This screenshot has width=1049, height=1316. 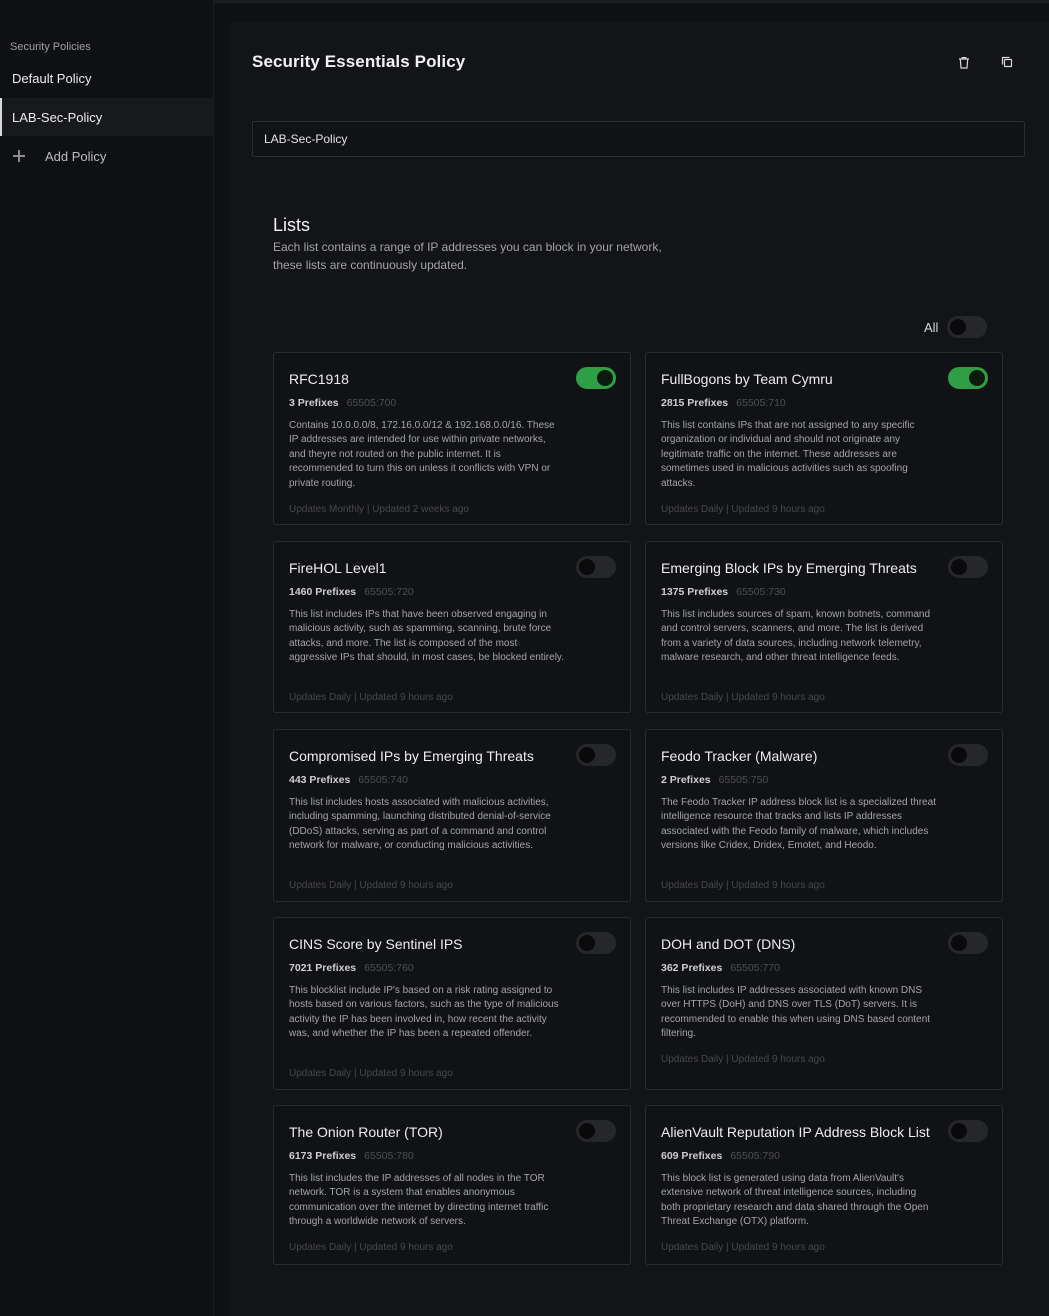 I want to click on list-card-meta: 6173 Prefixes 65505:780, so click(x=351, y=1156).